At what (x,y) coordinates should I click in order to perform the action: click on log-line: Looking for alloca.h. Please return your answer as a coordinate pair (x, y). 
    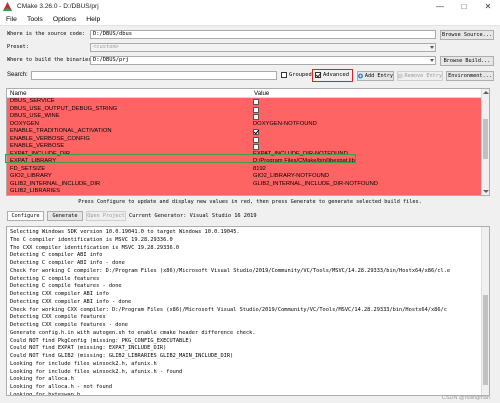
    Looking at the image, I should click on (42, 379).